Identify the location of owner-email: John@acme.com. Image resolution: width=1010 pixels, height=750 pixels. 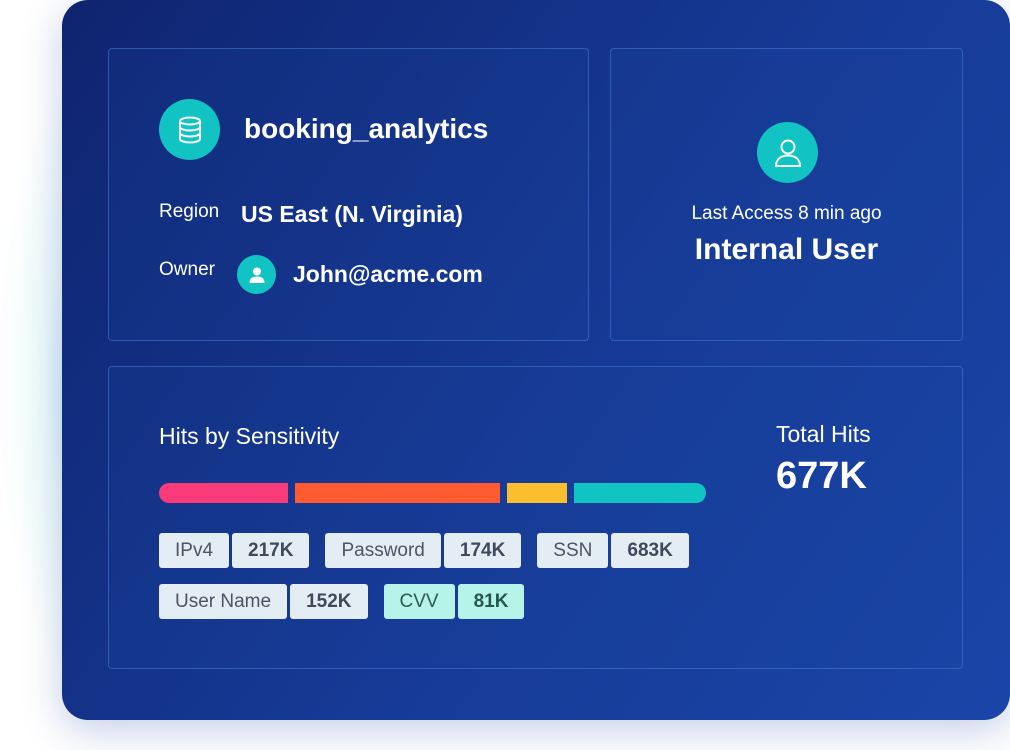
(388, 274).